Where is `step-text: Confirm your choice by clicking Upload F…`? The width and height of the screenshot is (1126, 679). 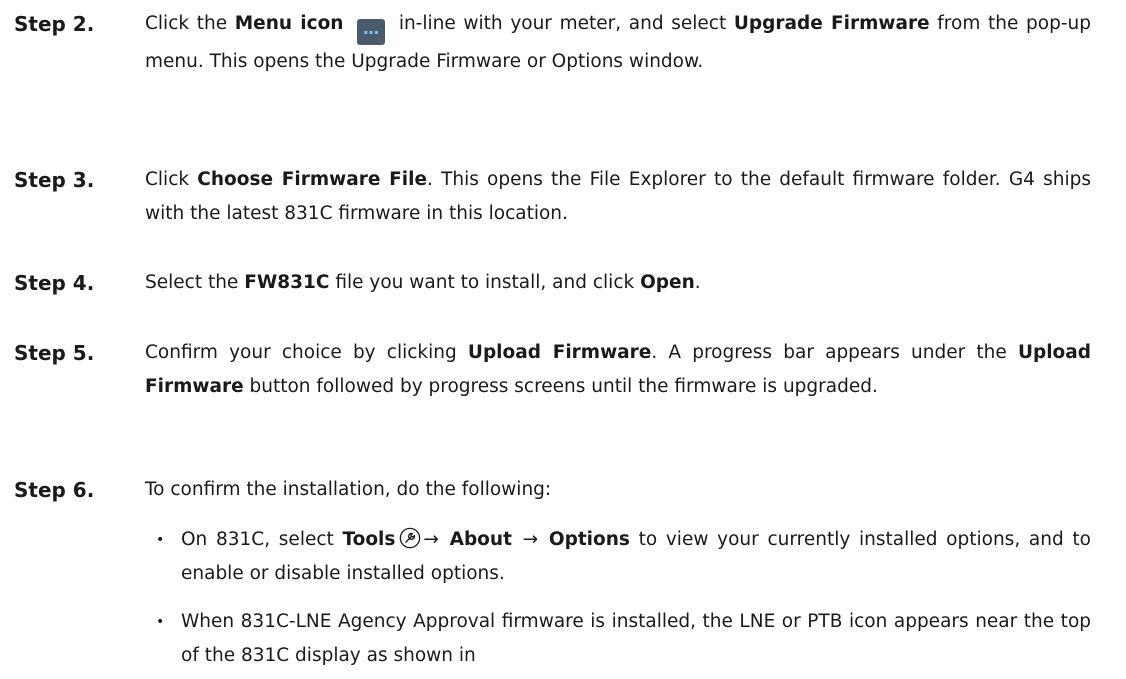 step-text: Confirm your choice by clicking Upload F… is located at coordinates (618, 369).